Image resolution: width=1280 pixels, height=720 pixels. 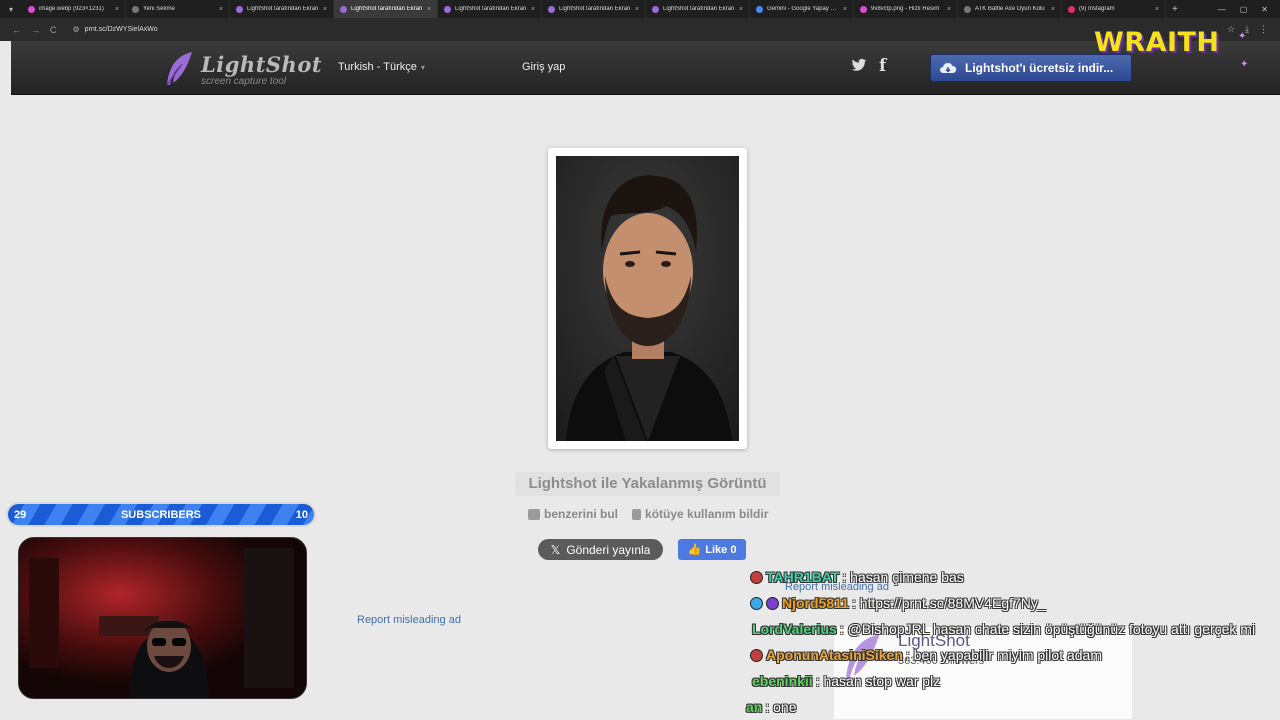 What do you see at coordinates (135, 9) in the screenshot?
I see `globe-icon` at bounding box center [135, 9].